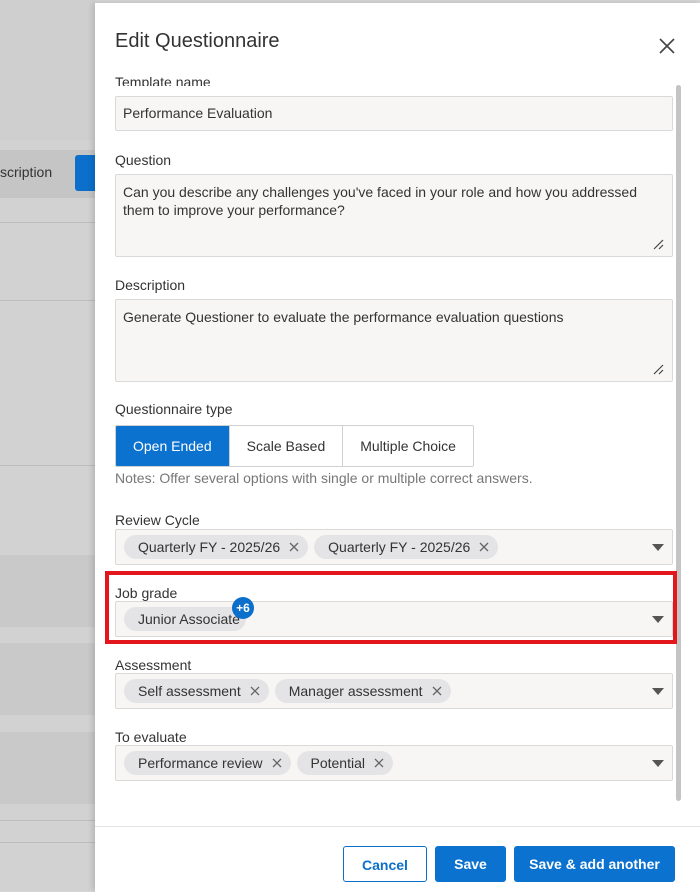 Image resolution: width=700 pixels, height=892 pixels. I want to click on background-column-label: scription, so click(26, 172).